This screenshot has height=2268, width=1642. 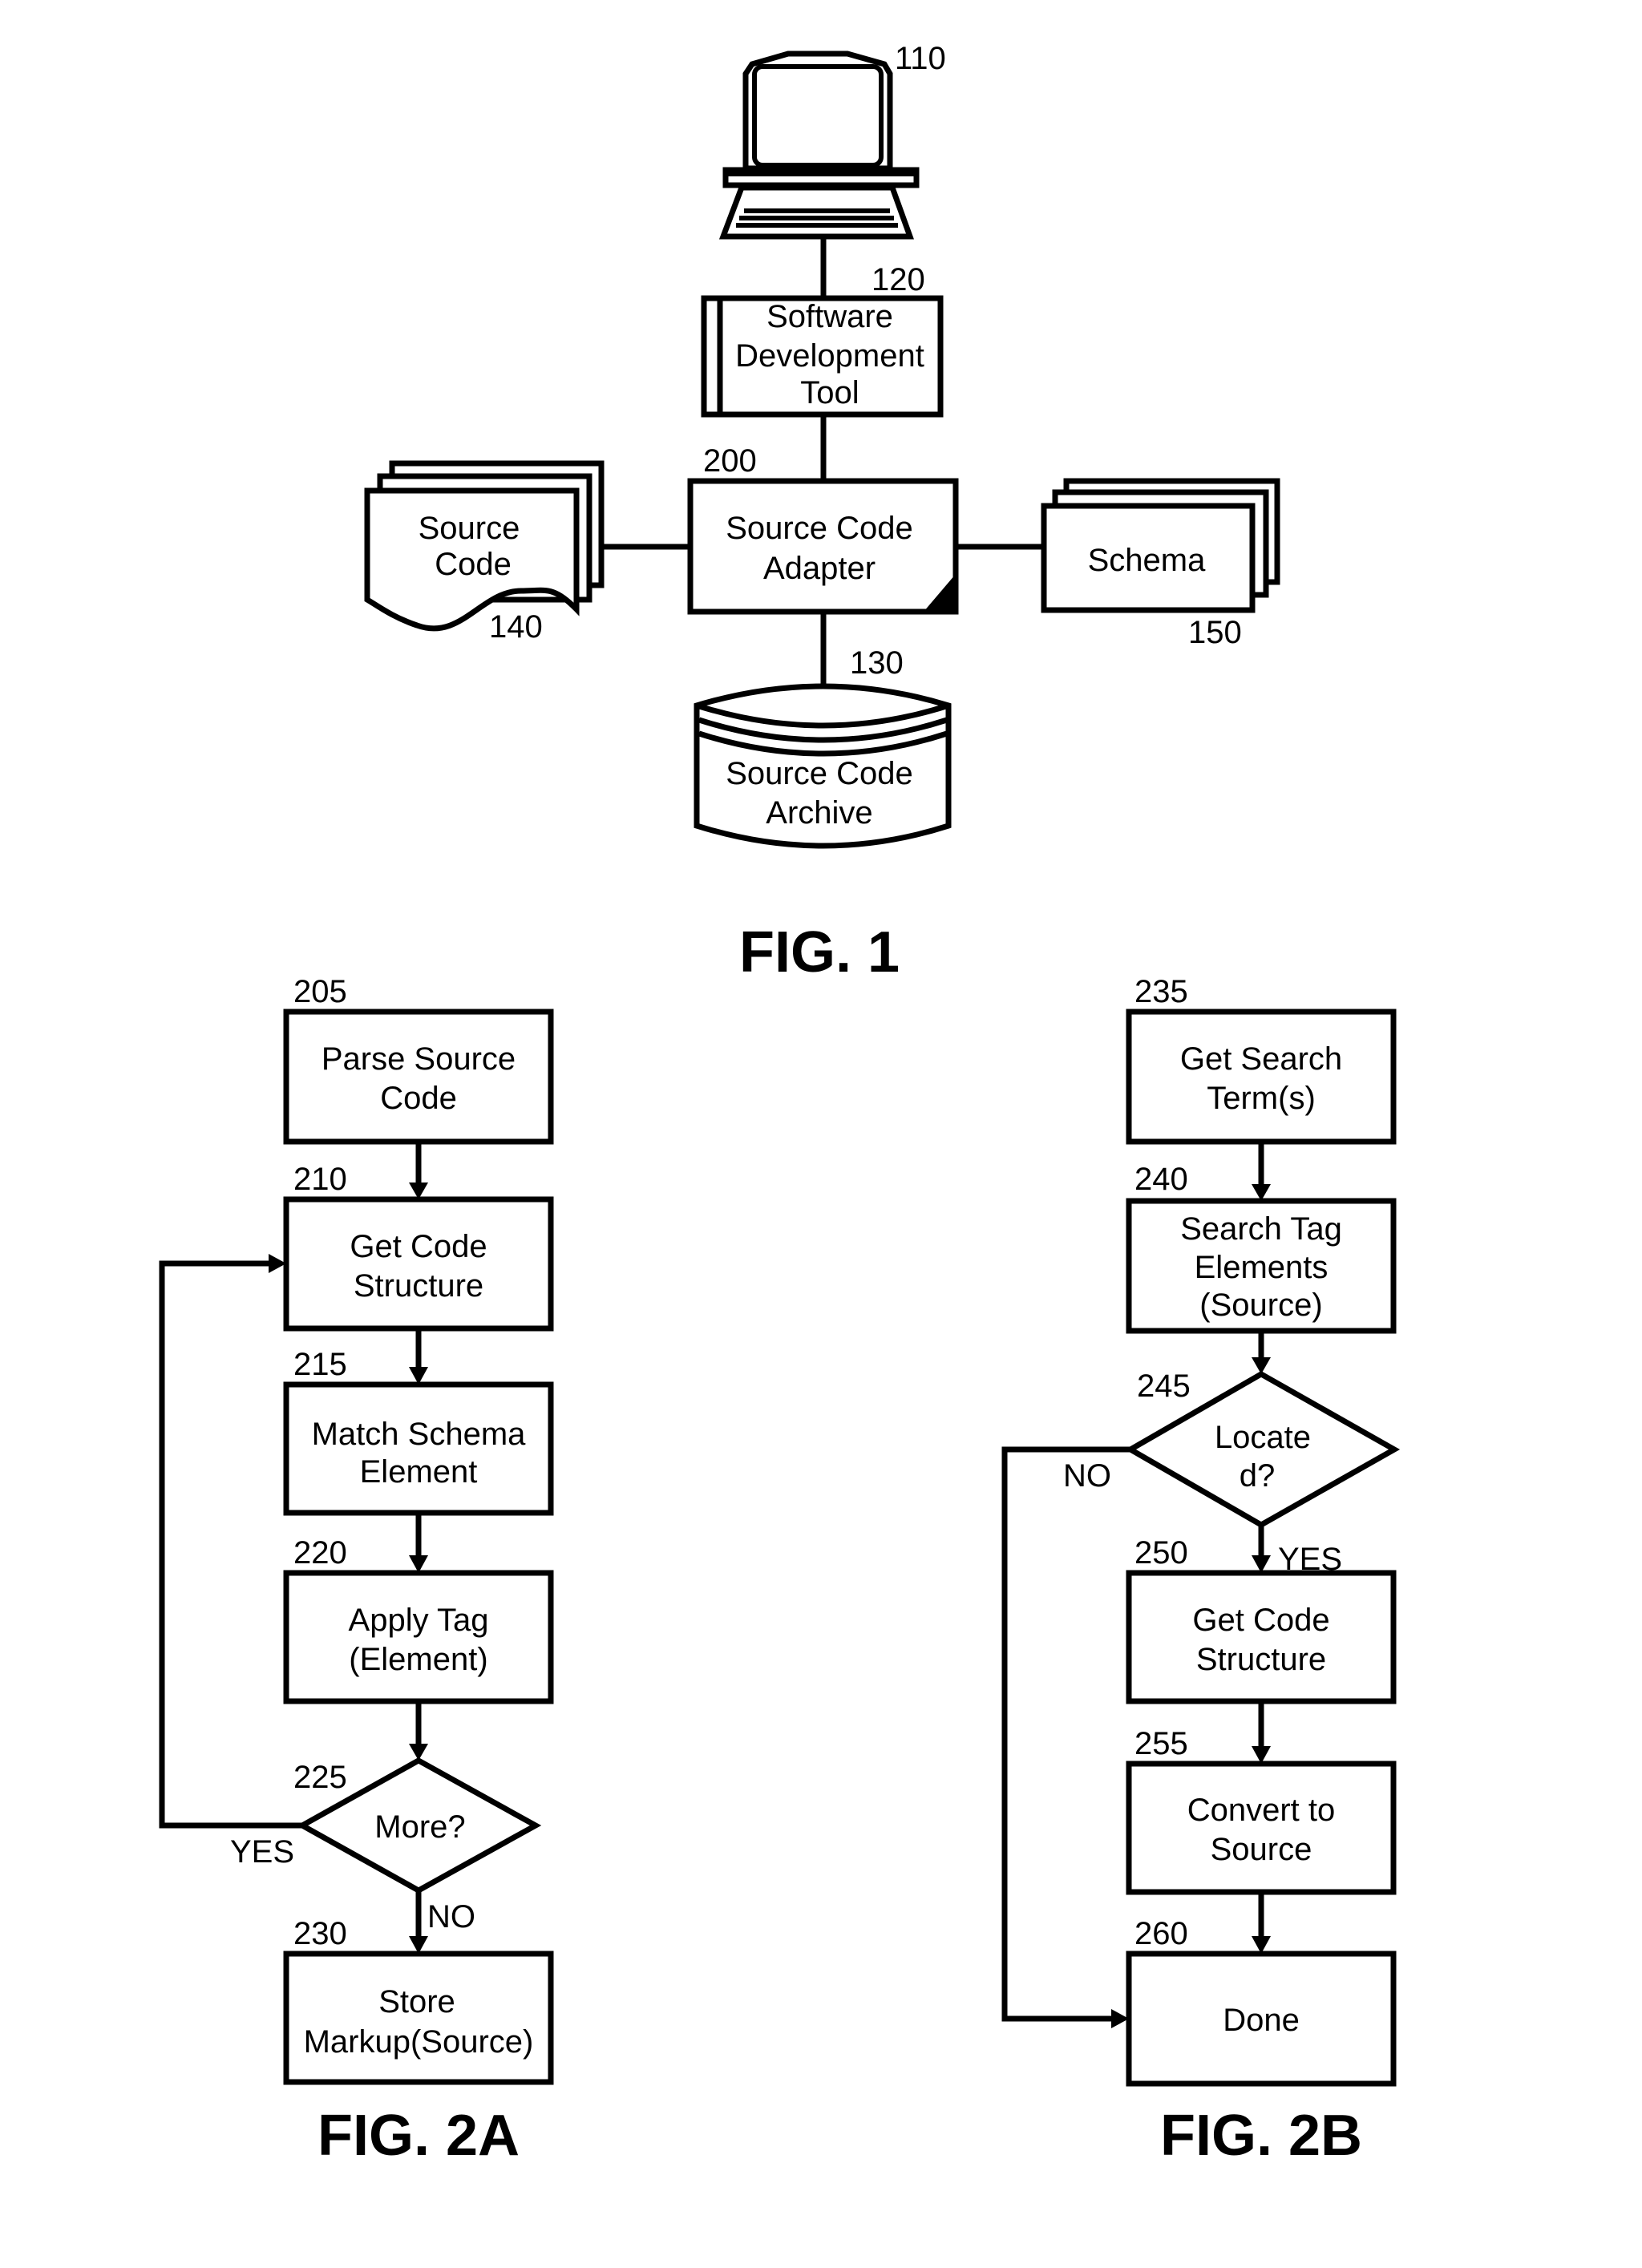 I want to click on archive-label-line1: Source Code, so click(x=819, y=774).